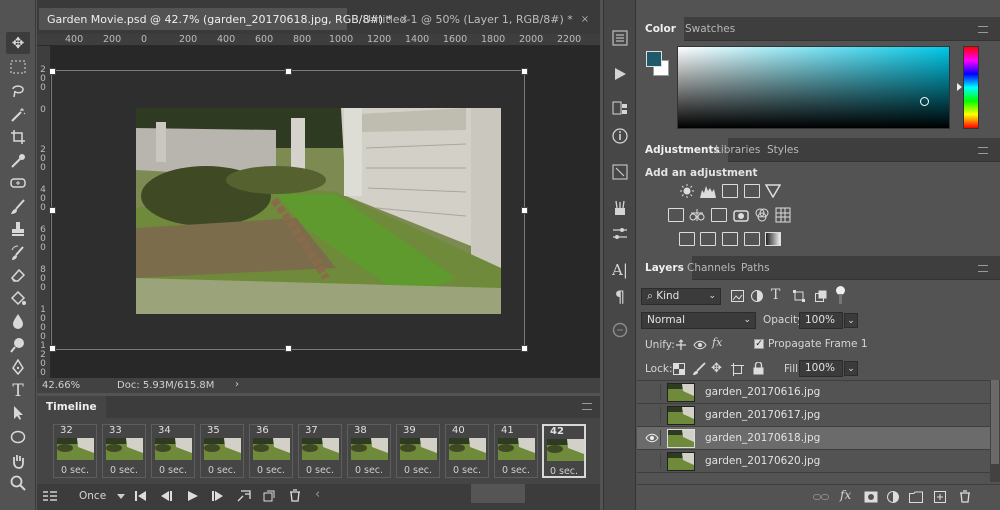 The width and height of the screenshot is (1000, 510). Describe the element at coordinates (773, 191) in the screenshot. I see `gradient-triangle-icon` at that location.